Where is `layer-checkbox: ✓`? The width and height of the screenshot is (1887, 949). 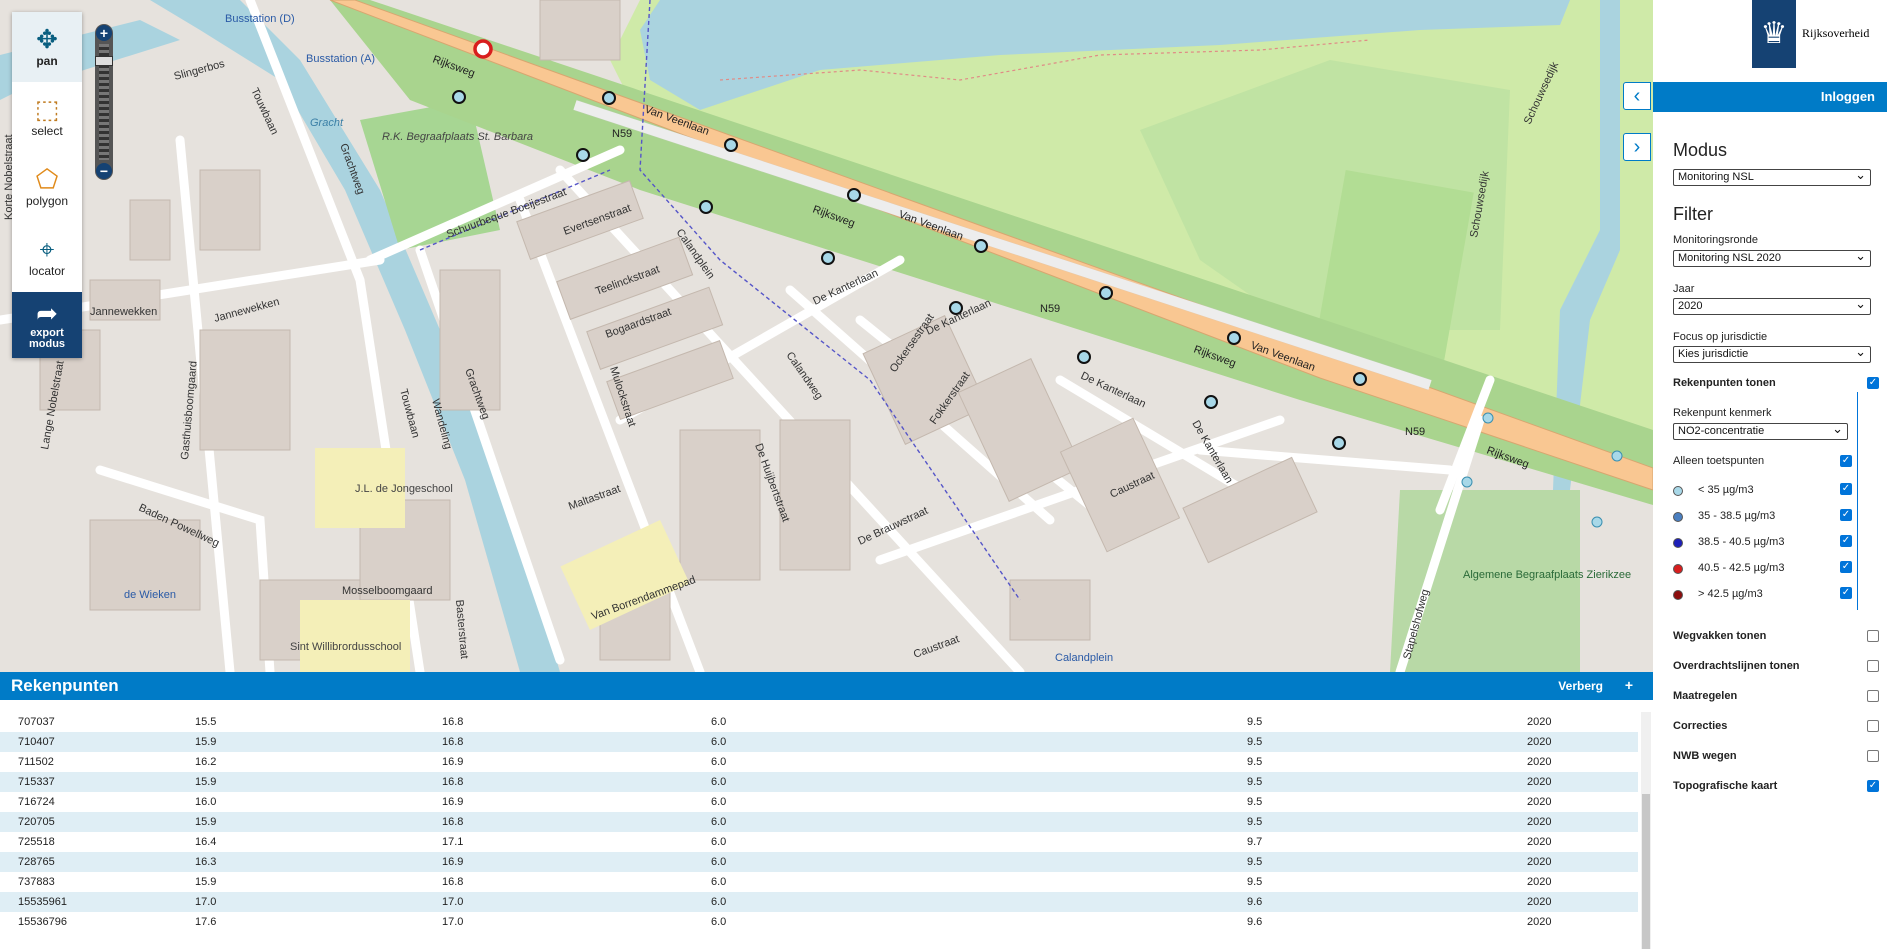 layer-checkbox: ✓ is located at coordinates (1873, 786).